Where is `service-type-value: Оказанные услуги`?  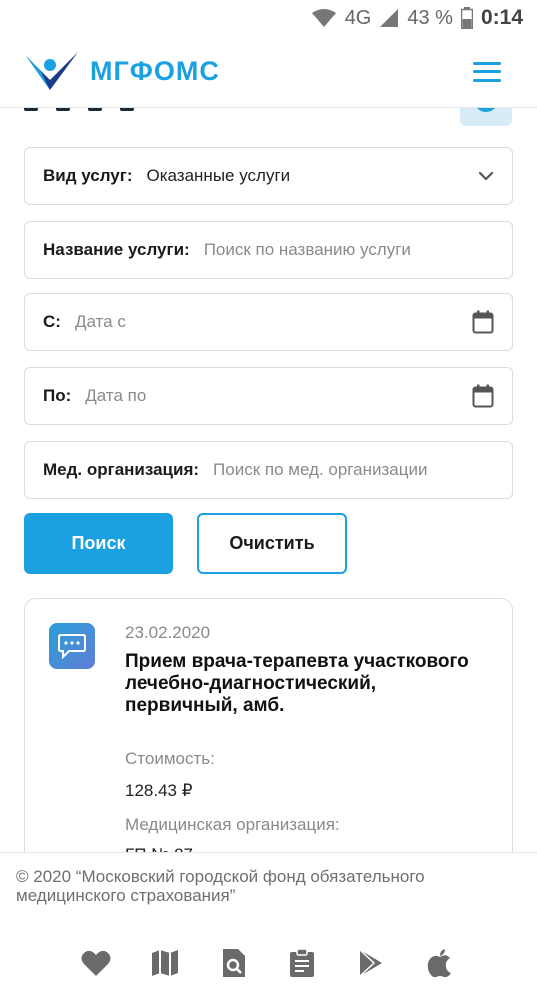
service-type-value: Оказанные услуги is located at coordinates (218, 175).